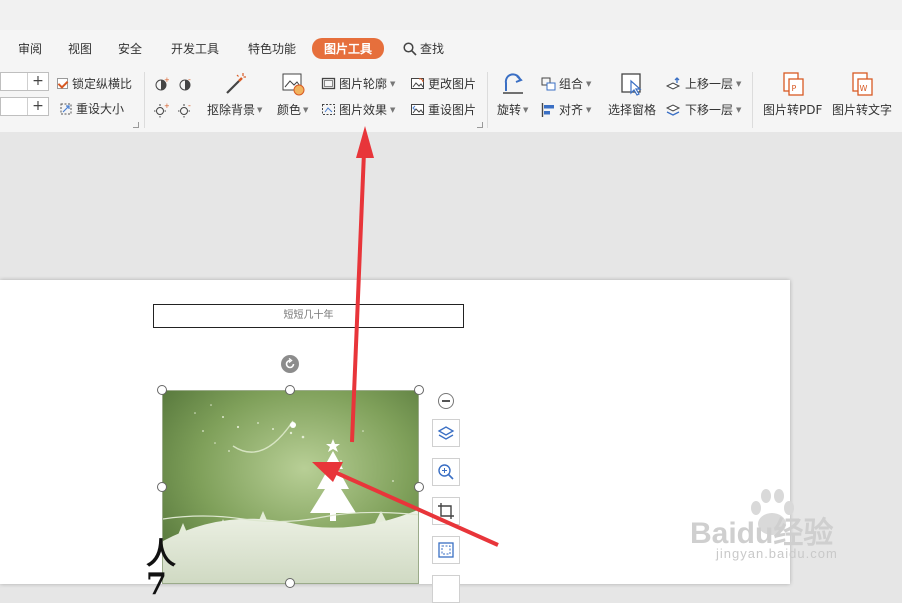  What do you see at coordinates (777, 553) in the screenshot?
I see `watermark-url: jingyan.baidu.com` at bounding box center [777, 553].